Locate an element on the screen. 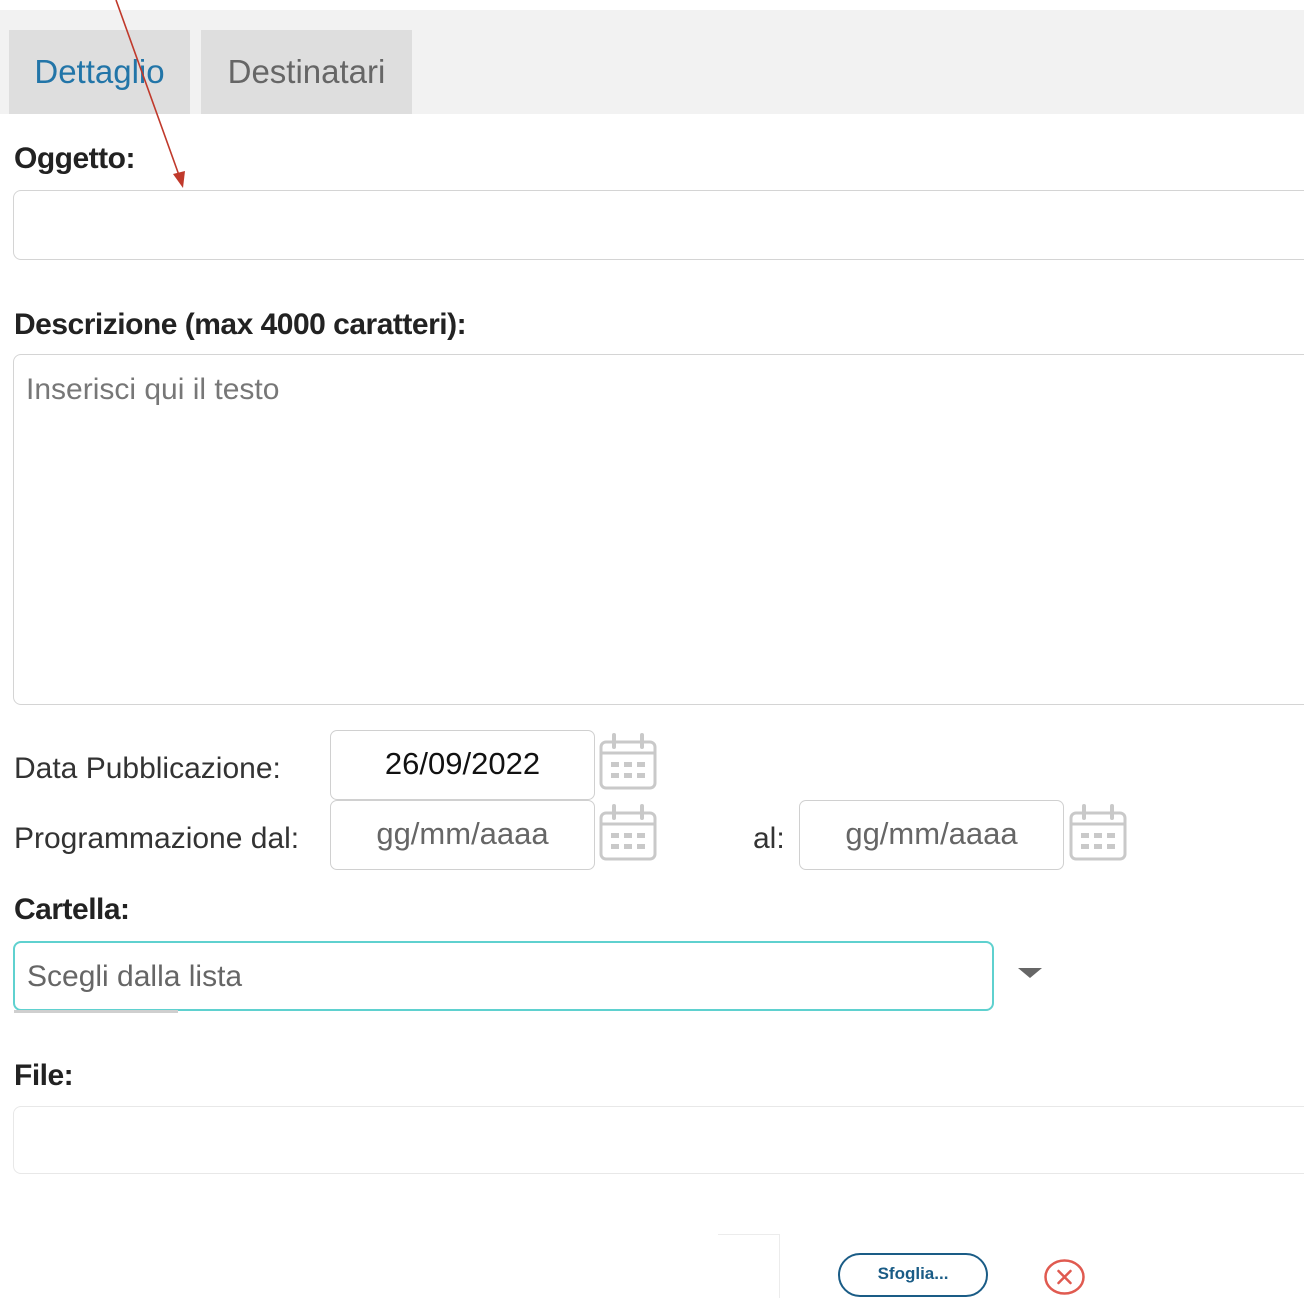 Image resolution: width=1304 pixels, height=1298 pixels. cartella-select: Scegli dalla lista is located at coordinates (503, 976).